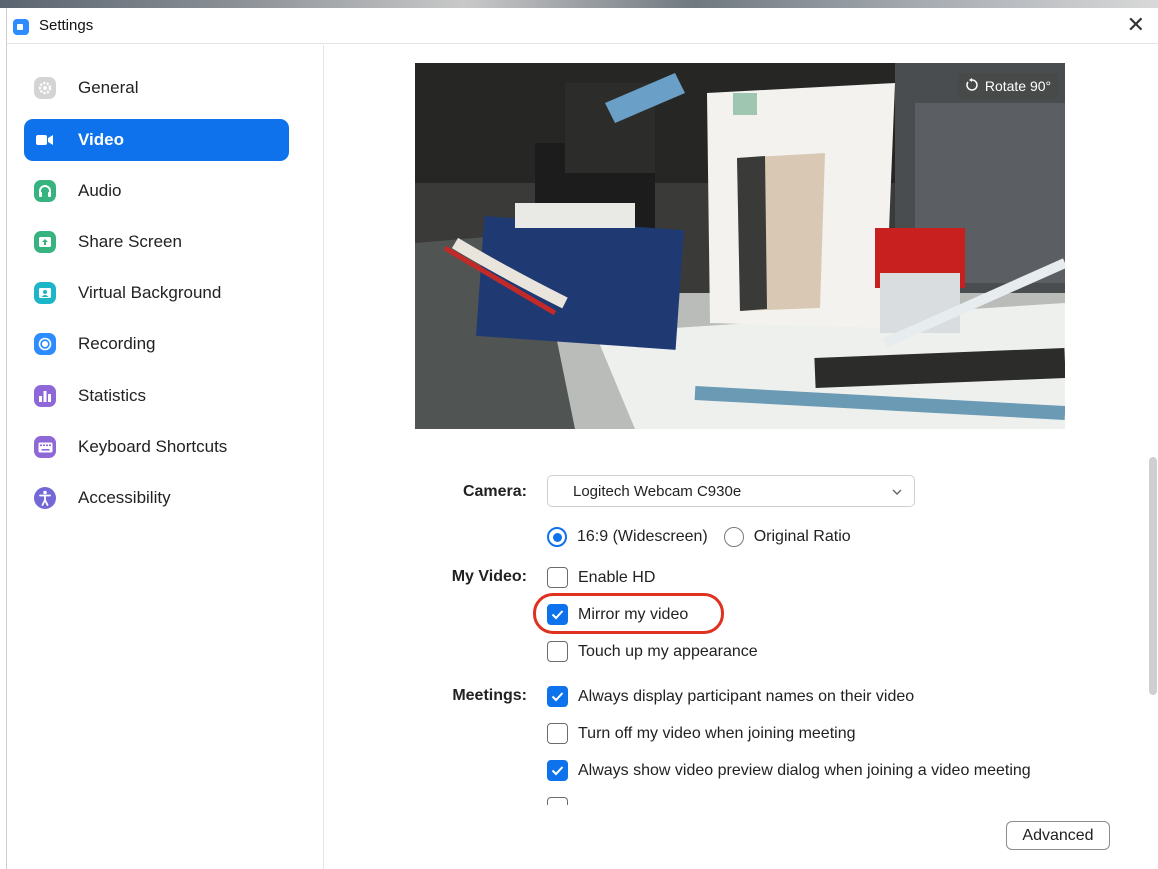  Describe the element at coordinates (668, 651) in the screenshot. I see `touch-up-label: Touch up my appearance` at that location.